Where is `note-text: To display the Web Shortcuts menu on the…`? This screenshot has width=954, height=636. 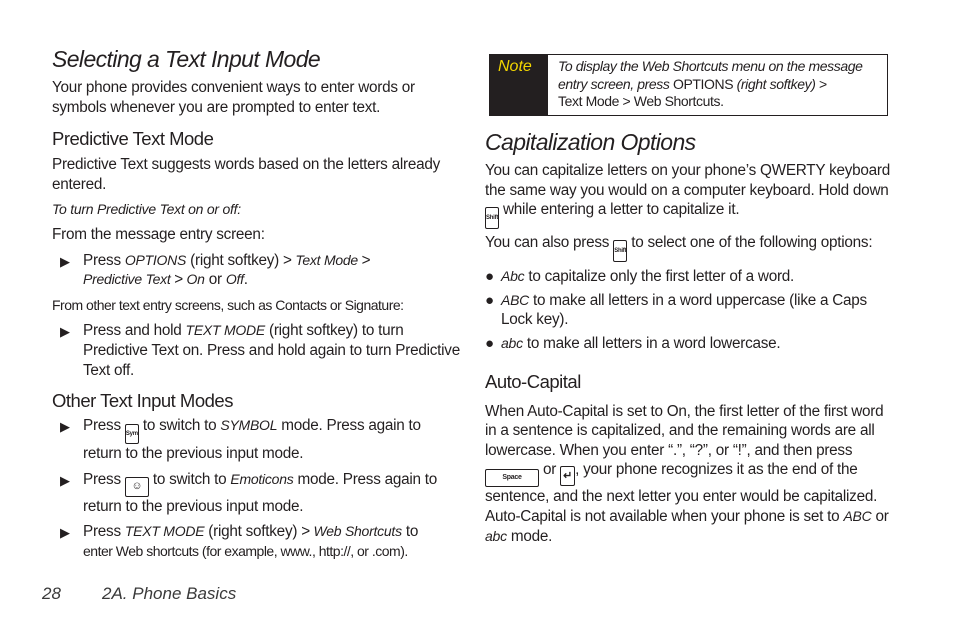 note-text: To display the Web Shortcuts menu on the… is located at coordinates (710, 83).